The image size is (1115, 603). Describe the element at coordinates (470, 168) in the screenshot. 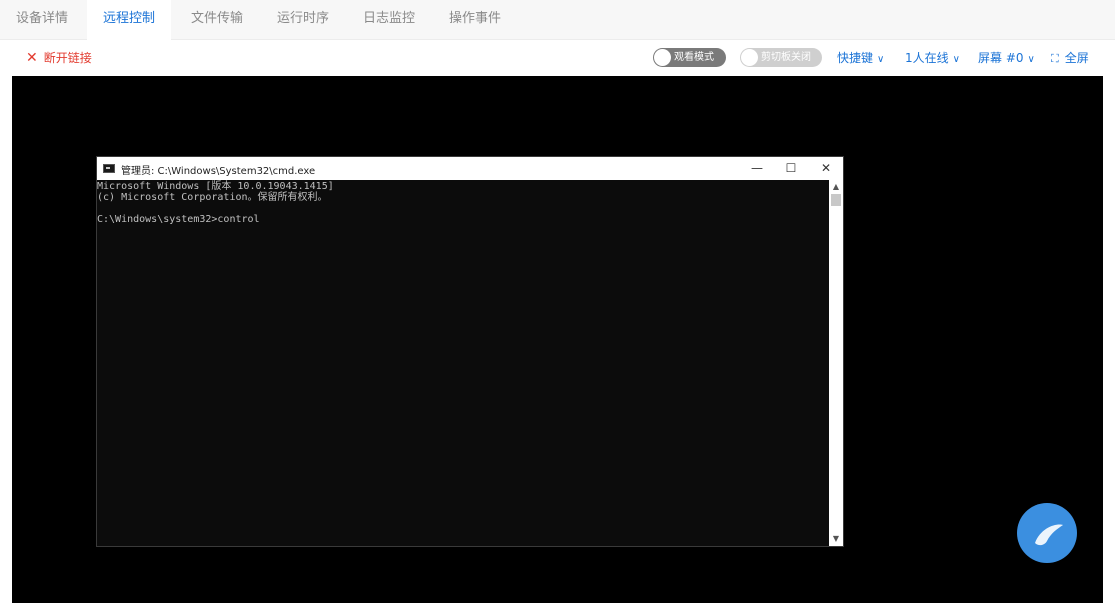

I see `cmd-titlebar: 管理员: C:\Windows\System32\cmd.exe — ☐ ✕` at that location.